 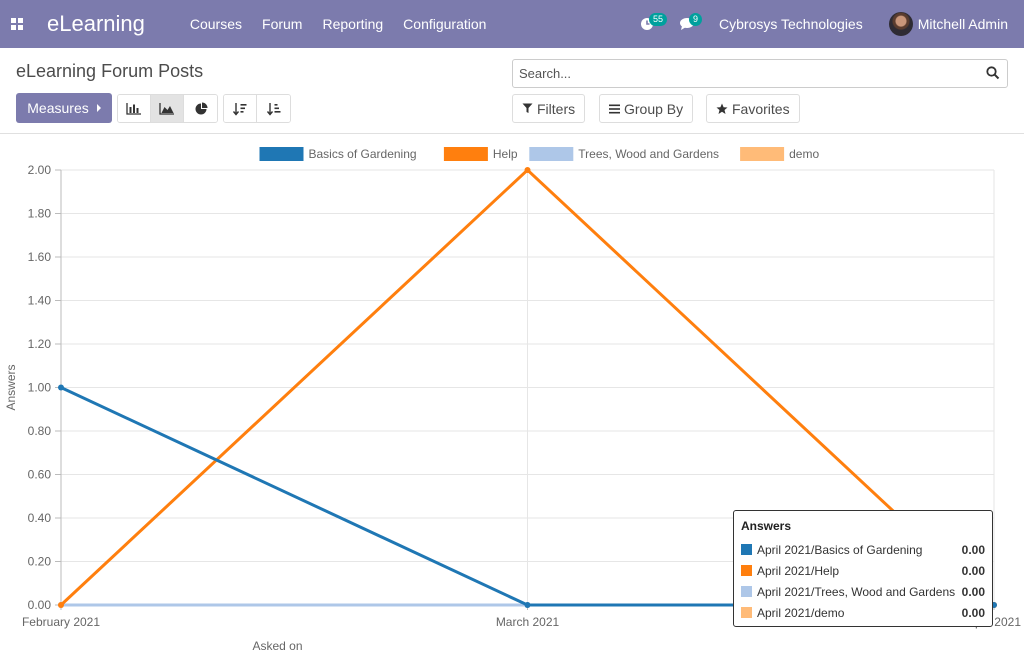 I want to click on sort-descending-button, so click(x=240, y=108).